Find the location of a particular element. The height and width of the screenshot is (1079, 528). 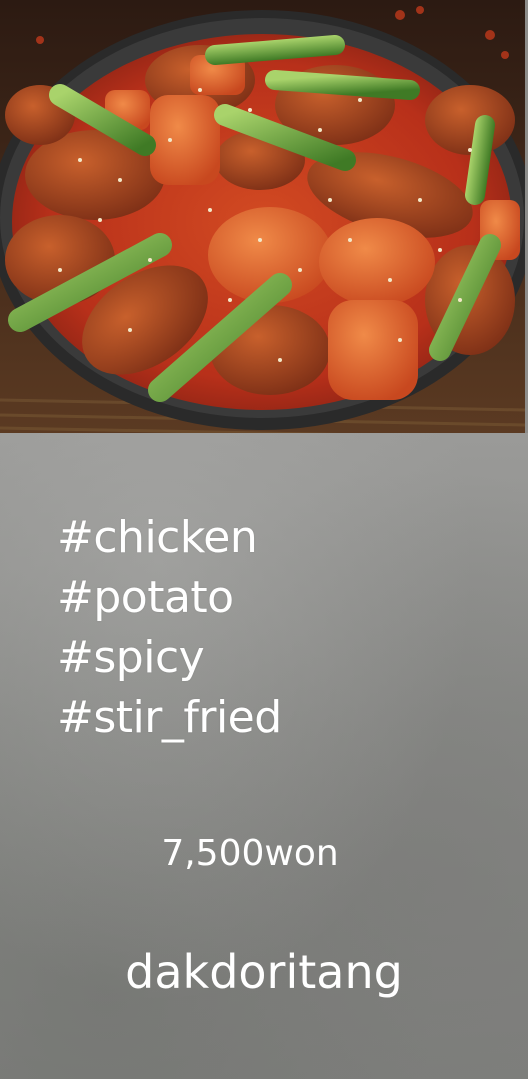

hashtag-list: #chicken #potato #spicy #stir_fried is located at coordinates (169, 628).